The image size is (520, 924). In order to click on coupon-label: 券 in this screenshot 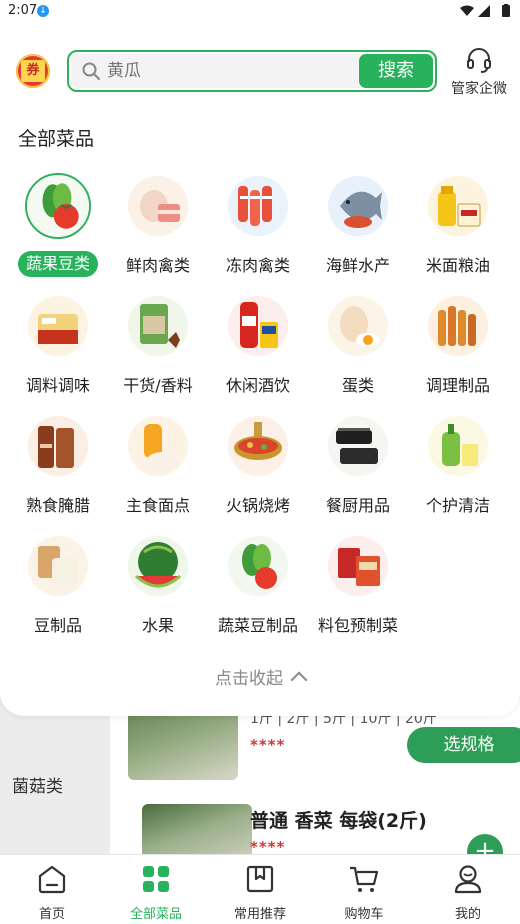, I will do `click(33, 71)`.